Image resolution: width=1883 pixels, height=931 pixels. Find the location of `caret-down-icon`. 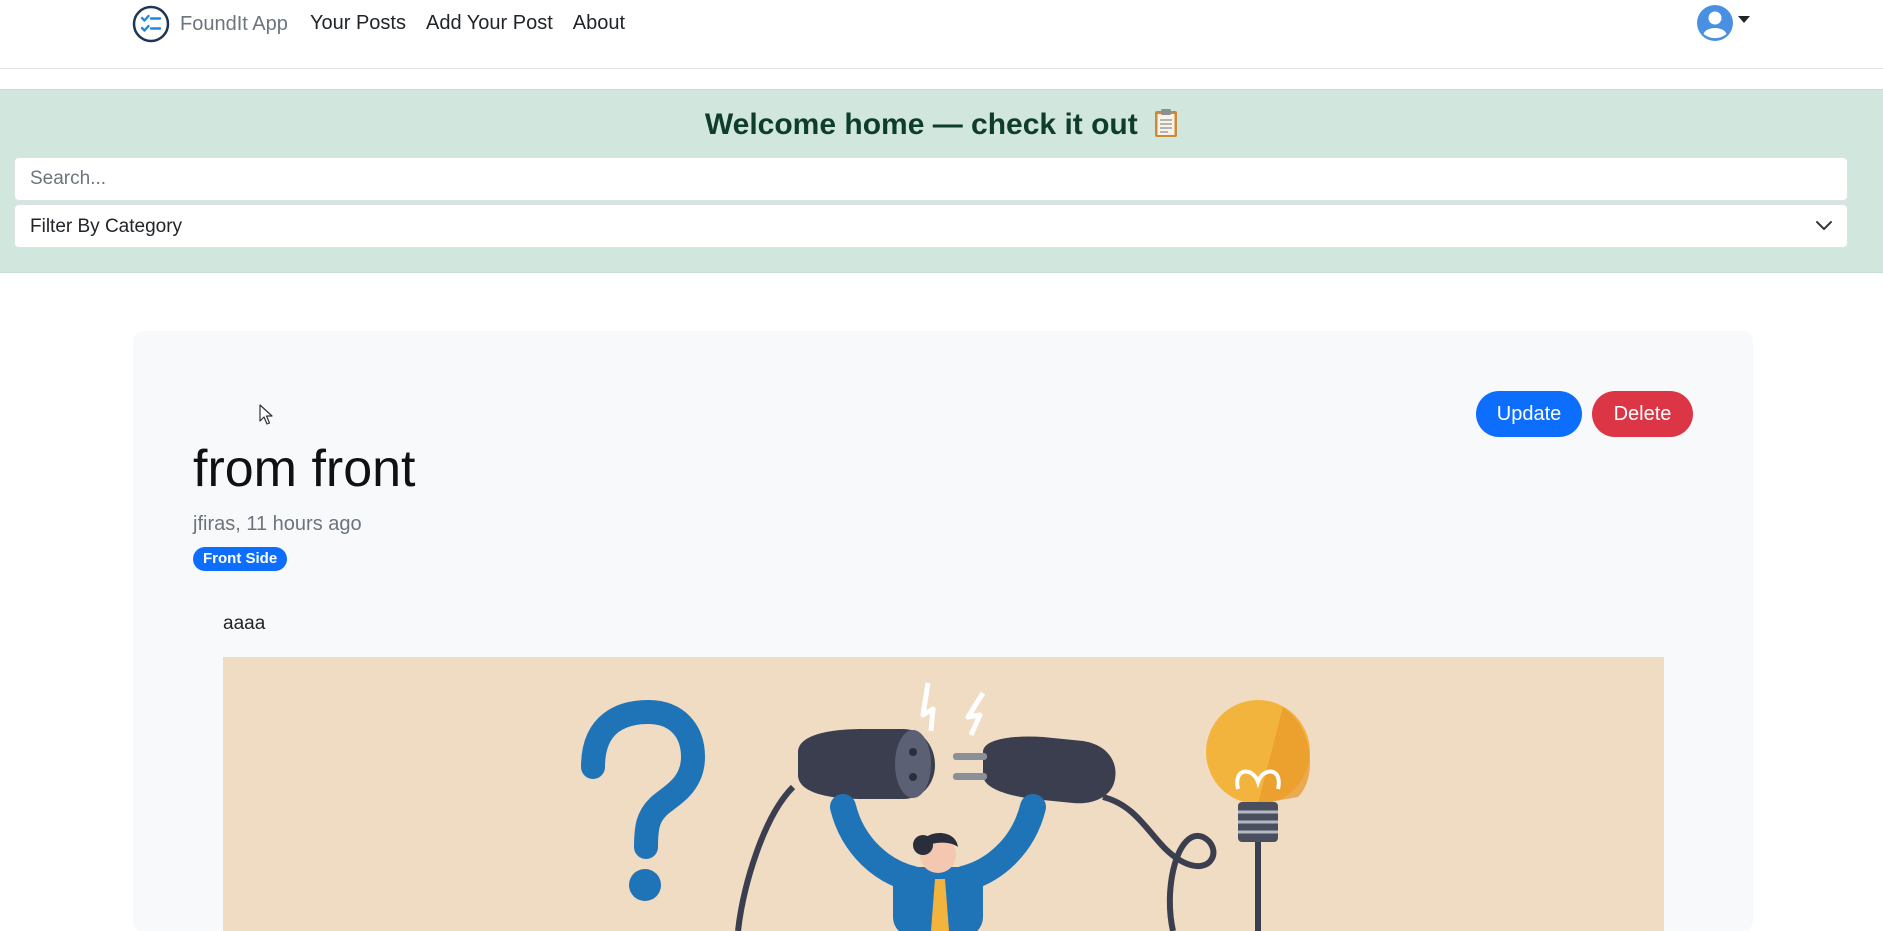

caret-down-icon is located at coordinates (1744, 19).